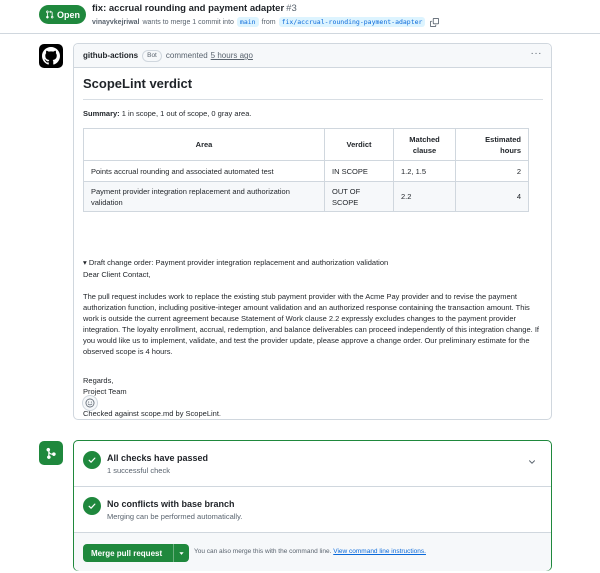 The image size is (600, 573). Describe the element at coordinates (359, 171) in the screenshot. I see `row-verdict: IN SCOPE` at that location.